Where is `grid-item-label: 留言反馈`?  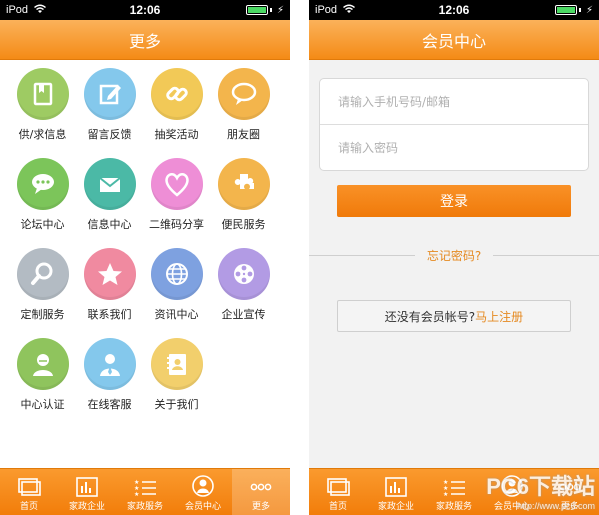 grid-item-label: 留言反馈 is located at coordinates (109, 134).